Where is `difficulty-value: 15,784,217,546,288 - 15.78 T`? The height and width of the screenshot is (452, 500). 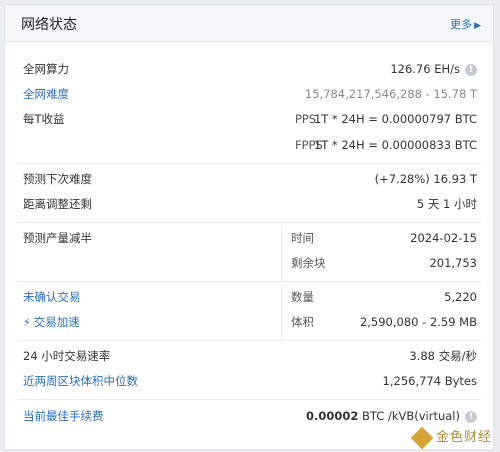
difficulty-value: 15,784,217,546,288 - 15.78 T is located at coordinates (390, 94).